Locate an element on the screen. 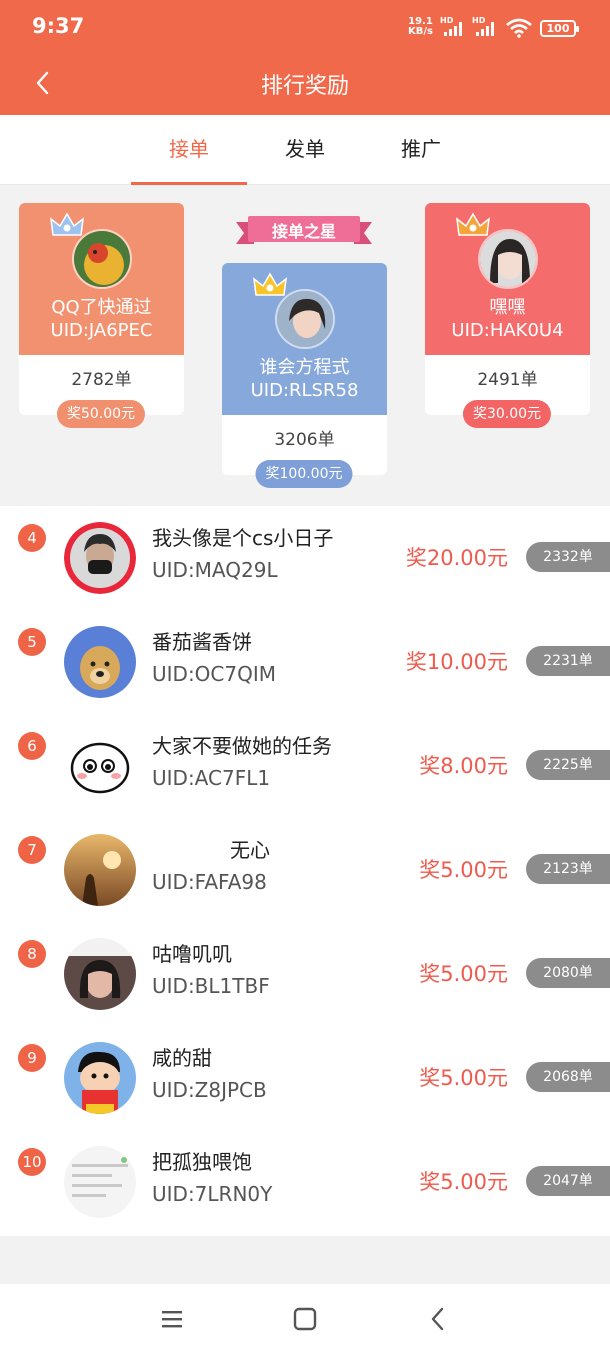 This screenshot has height=1356, width=610. tab-promotion: 推广 is located at coordinates (421, 150).